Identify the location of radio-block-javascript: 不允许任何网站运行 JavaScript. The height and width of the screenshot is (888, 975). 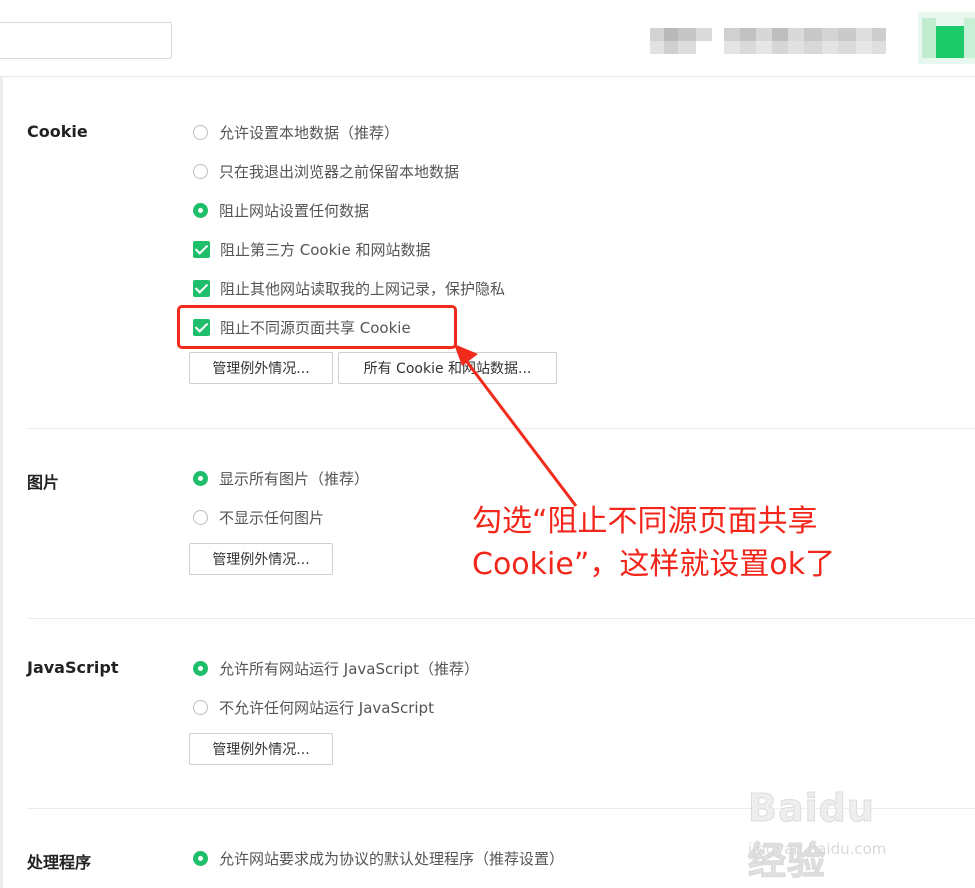
(313, 707).